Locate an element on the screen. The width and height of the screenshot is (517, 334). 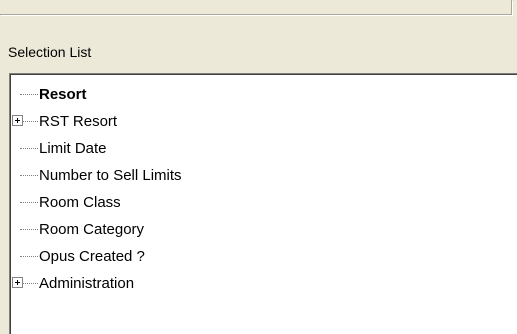
tree-item-label: Number to Sell Limits is located at coordinates (110, 175).